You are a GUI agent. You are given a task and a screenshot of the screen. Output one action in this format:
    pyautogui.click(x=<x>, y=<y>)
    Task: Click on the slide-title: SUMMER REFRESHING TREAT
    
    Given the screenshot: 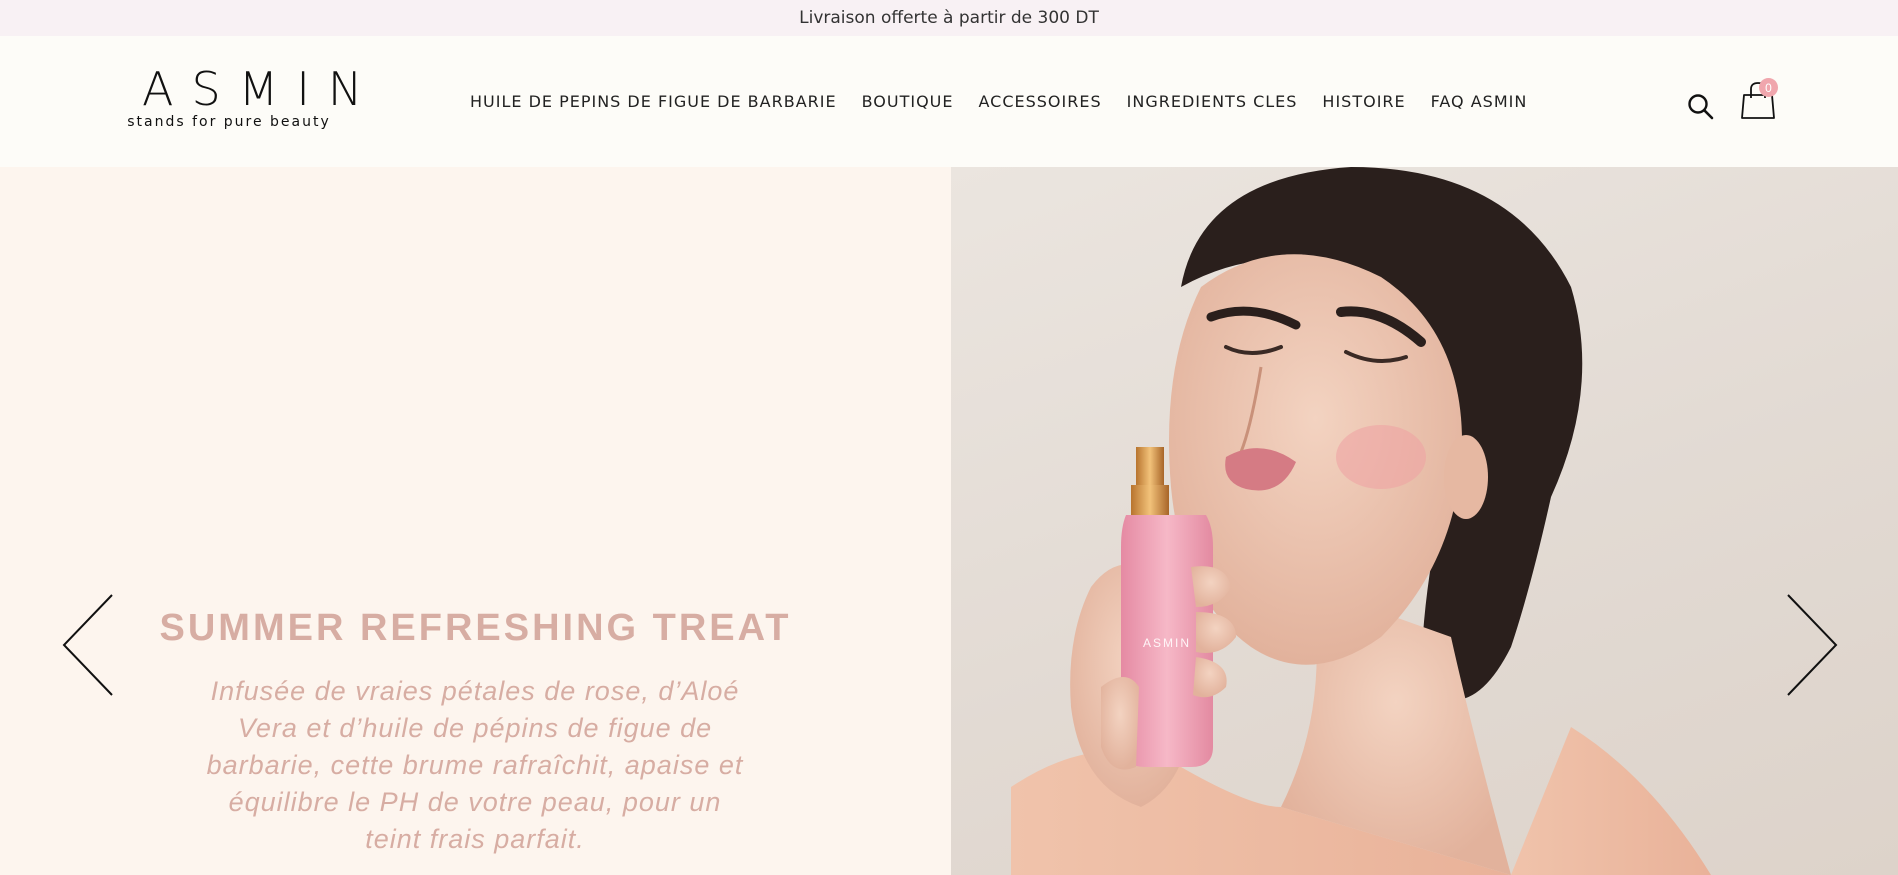 What is the action you would take?
    pyautogui.click(x=475, y=628)
    